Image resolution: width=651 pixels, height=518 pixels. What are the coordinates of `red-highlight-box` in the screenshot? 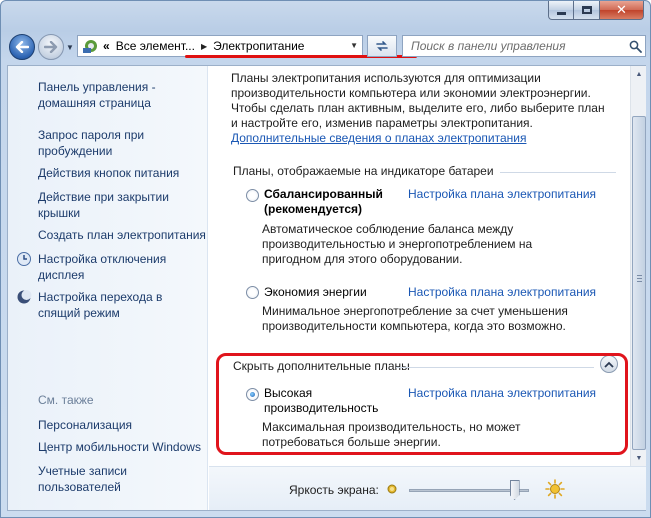 It's located at (422, 404).